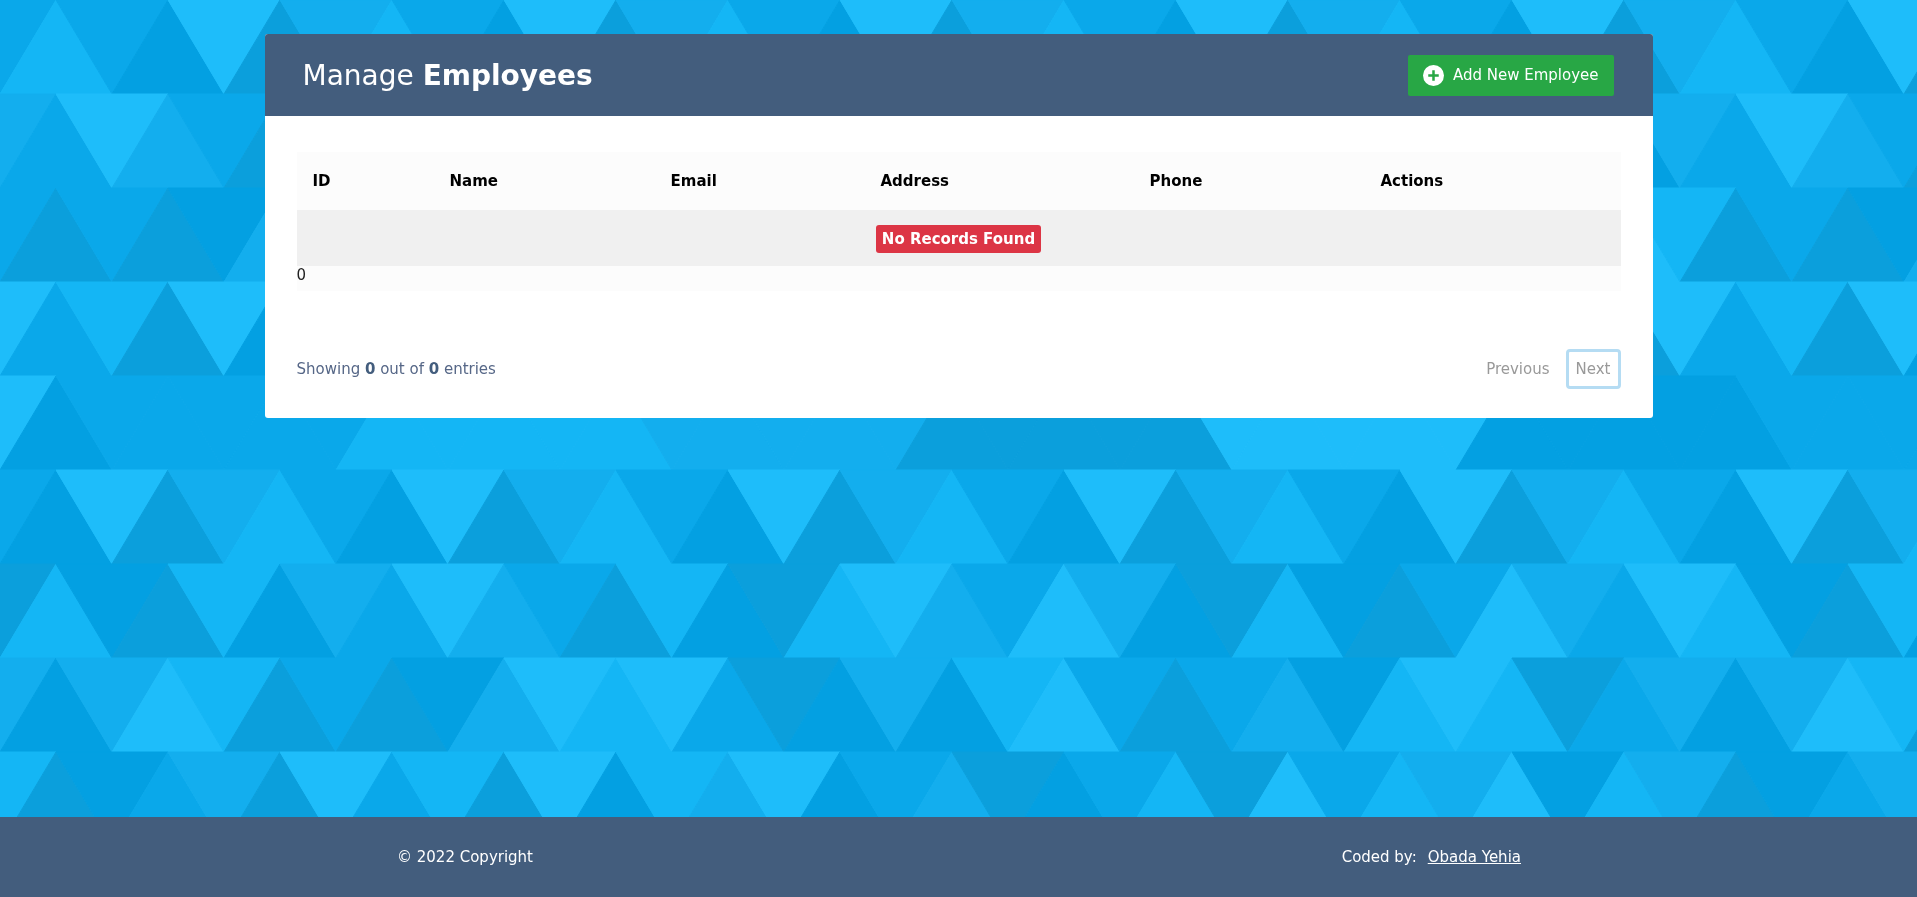 The height and width of the screenshot is (897, 1917). What do you see at coordinates (1474, 857) in the screenshot?
I see `author-link: Obada Yehia` at bounding box center [1474, 857].